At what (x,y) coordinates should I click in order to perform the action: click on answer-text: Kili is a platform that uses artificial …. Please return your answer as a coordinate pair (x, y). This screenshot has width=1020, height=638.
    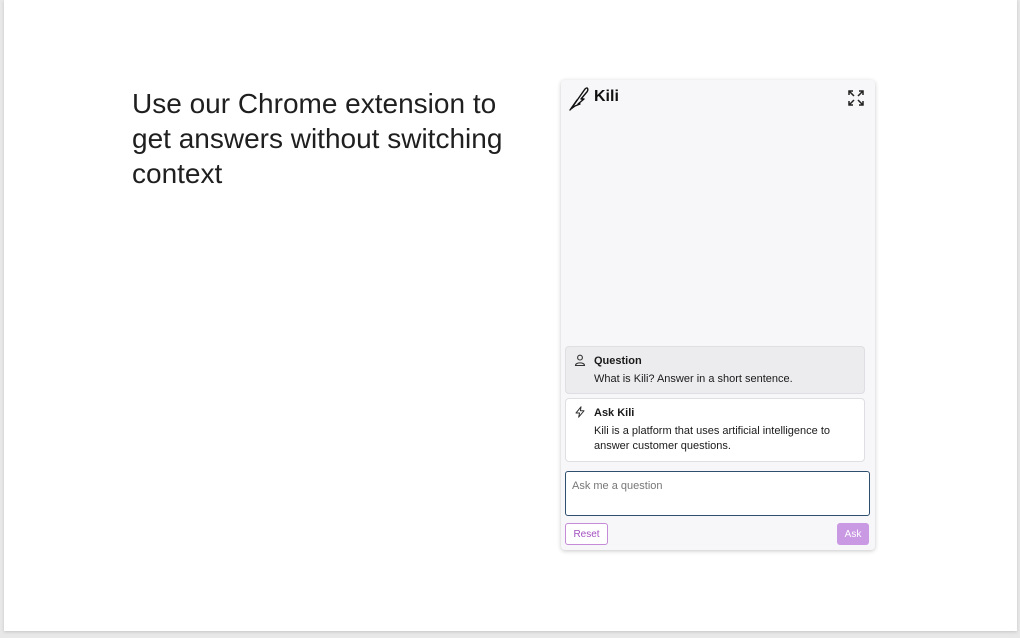
    Looking at the image, I should click on (712, 438).